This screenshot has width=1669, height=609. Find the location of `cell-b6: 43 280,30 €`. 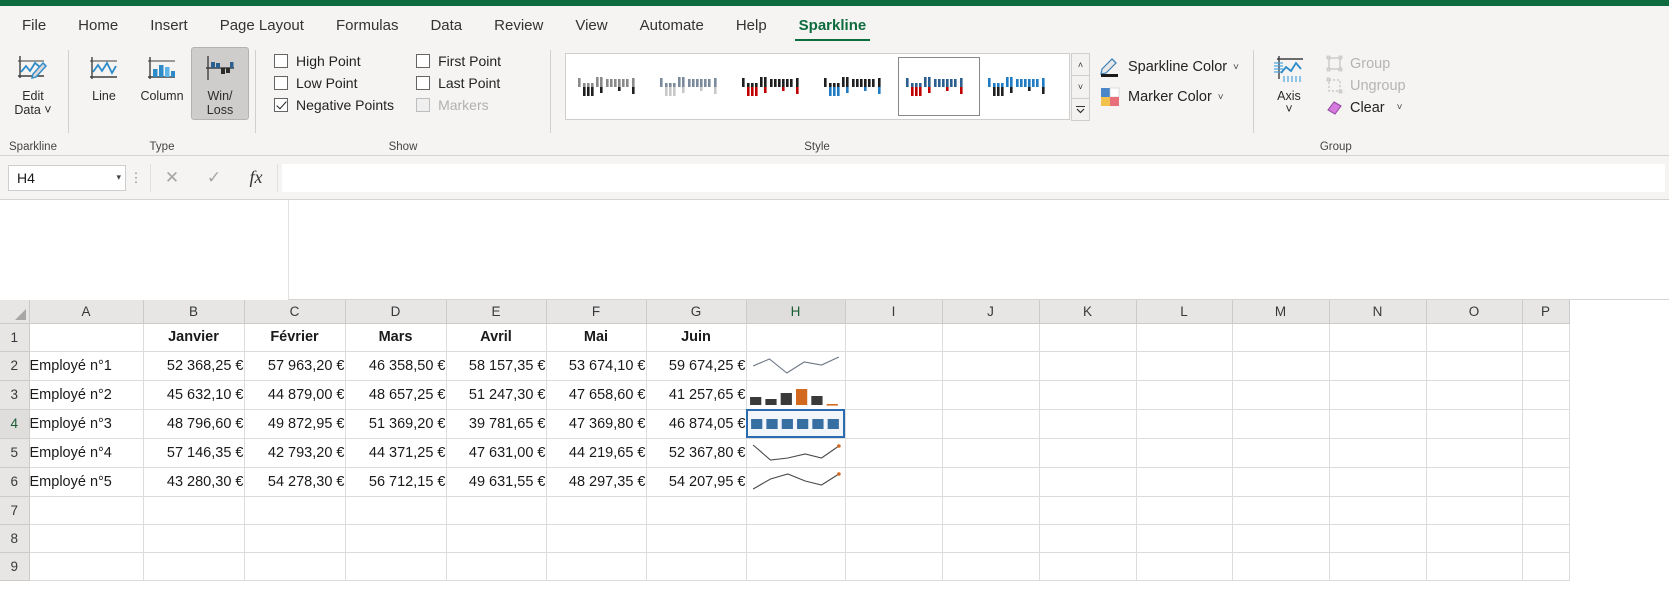

cell-b6: 43 280,30 € is located at coordinates (194, 482).